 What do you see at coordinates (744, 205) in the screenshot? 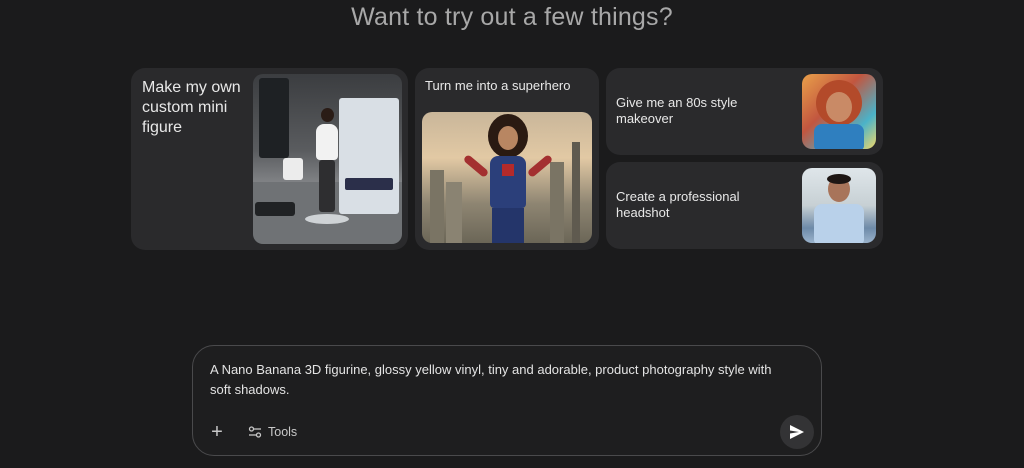
I see `suggestion-card-headshot: Create a professional headshot` at bounding box center [744, 205].